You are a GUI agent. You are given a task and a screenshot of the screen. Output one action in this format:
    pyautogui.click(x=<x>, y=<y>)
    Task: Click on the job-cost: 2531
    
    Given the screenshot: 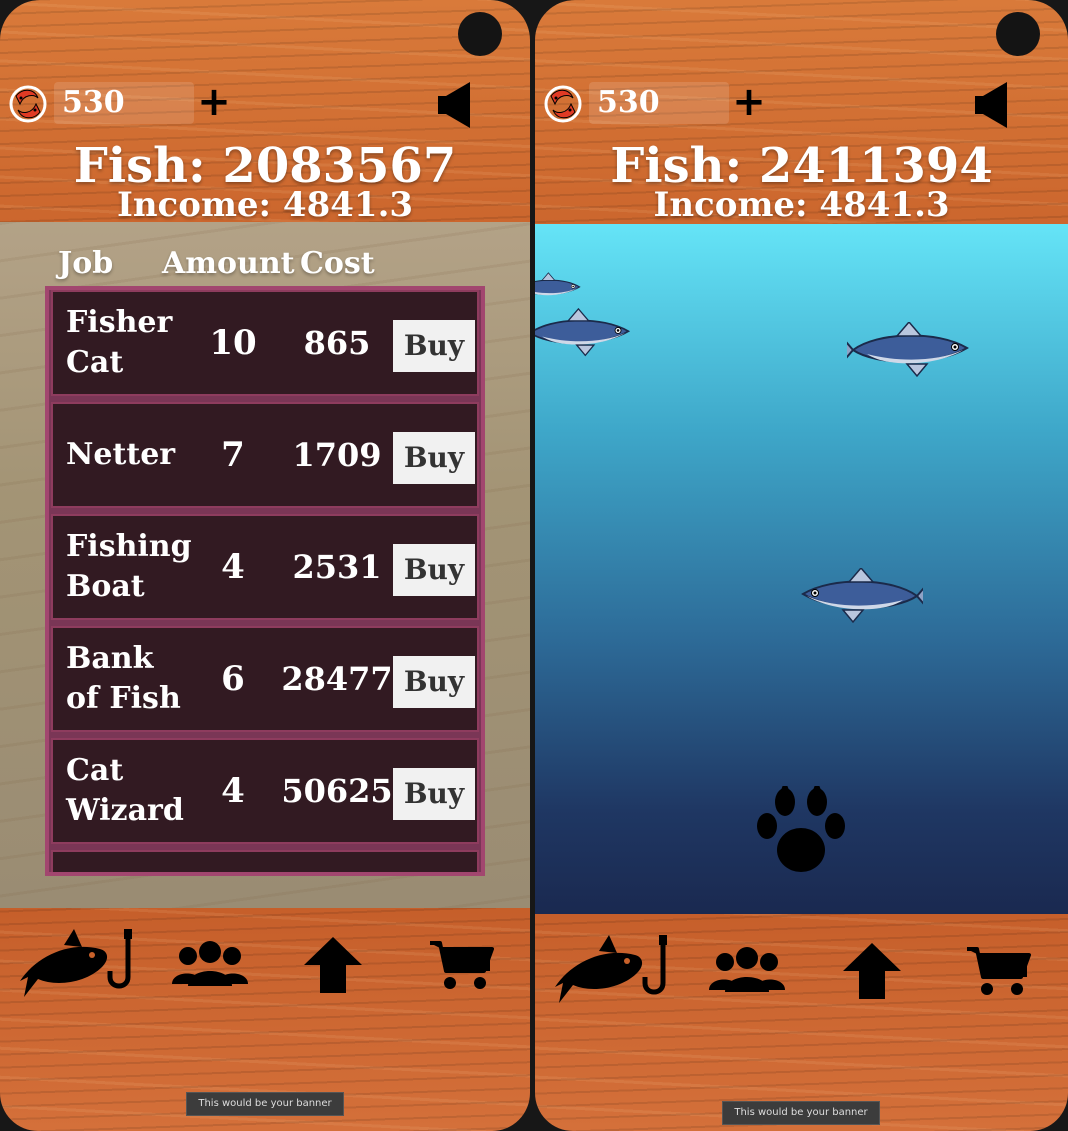 What is the action you would take?
    pyautogui.click(x=337, y=567)
    